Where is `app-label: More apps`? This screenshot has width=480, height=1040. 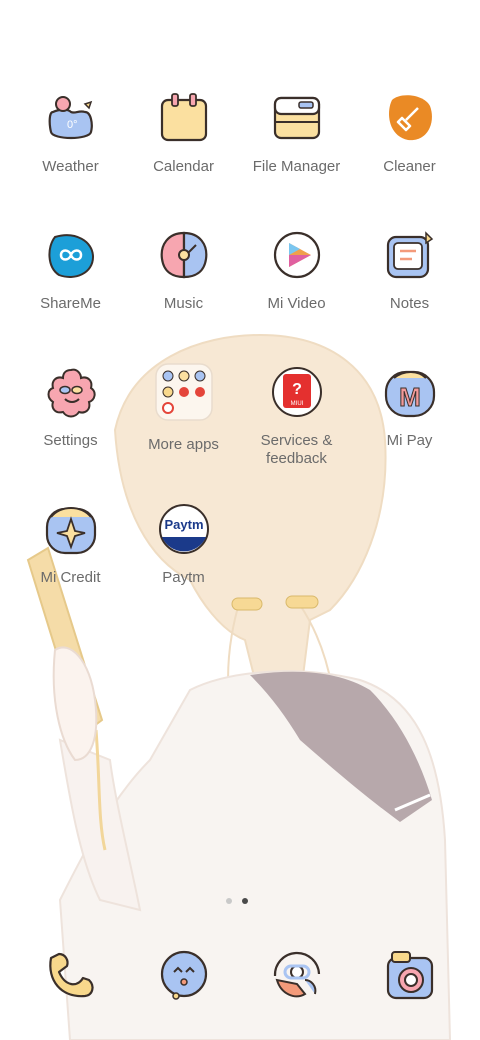 app-label: More apps is located at coordinates (183, 444).